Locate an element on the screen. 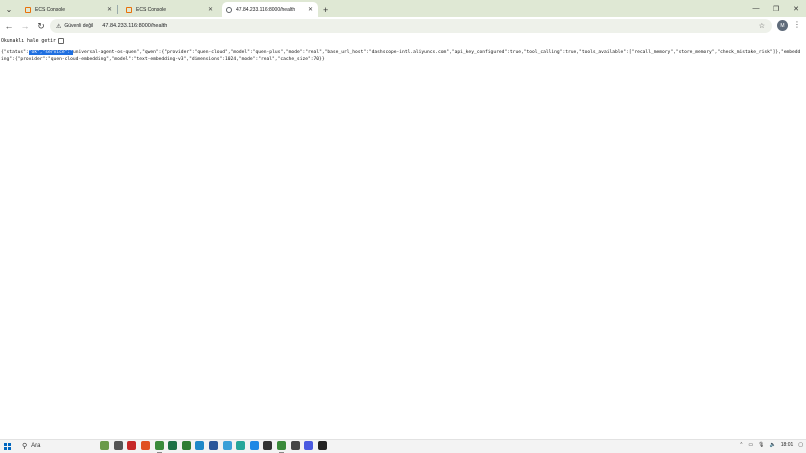 The width and height of the screenshot is (806, 453). tab-search-button: ⌄ is located at coordinates (9, 9).